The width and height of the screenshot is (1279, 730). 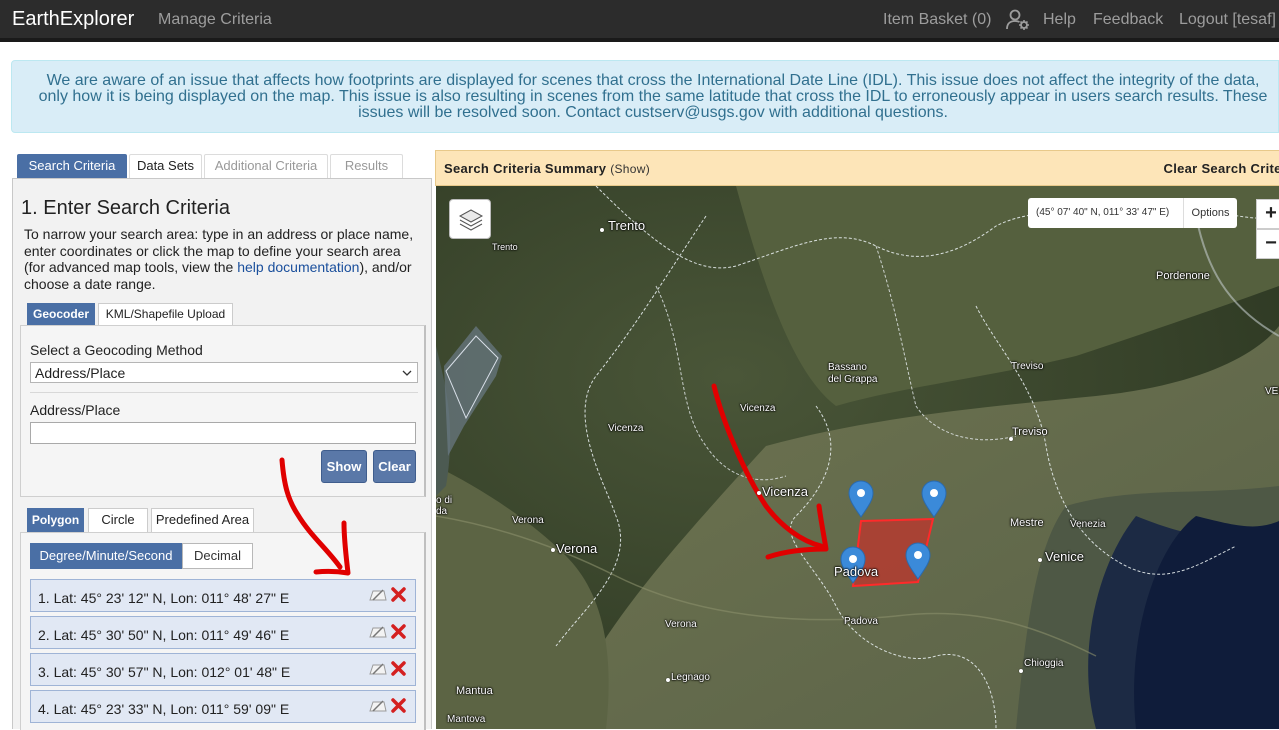 What do you see at coordinates (61, 314) in the screenshot?
I see `tab-geocoder: Geocoder` at bounding box center [61, 314].